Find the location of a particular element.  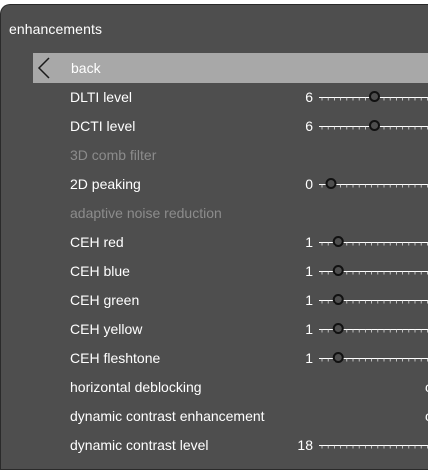

setting-label: horizontal deblocking is located at coordinates (136, 387).